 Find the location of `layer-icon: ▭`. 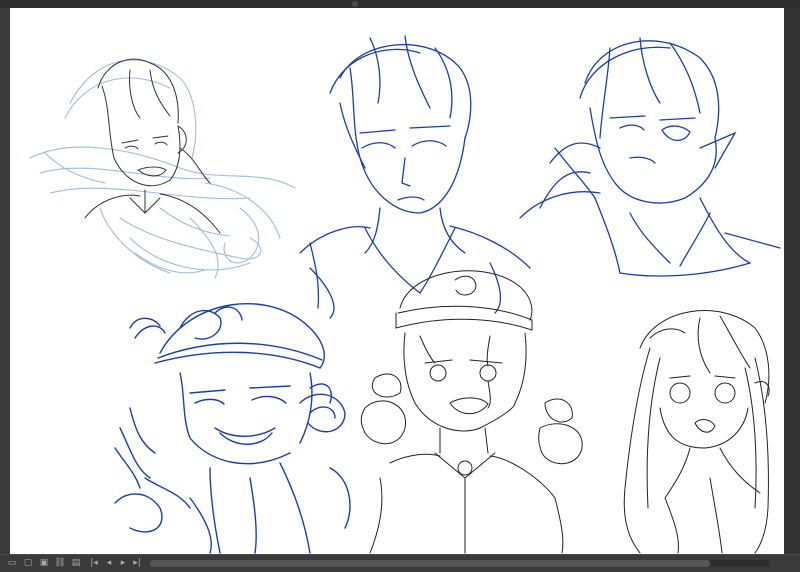

layer-icon: ▭ is located at coordinates (12, 563).